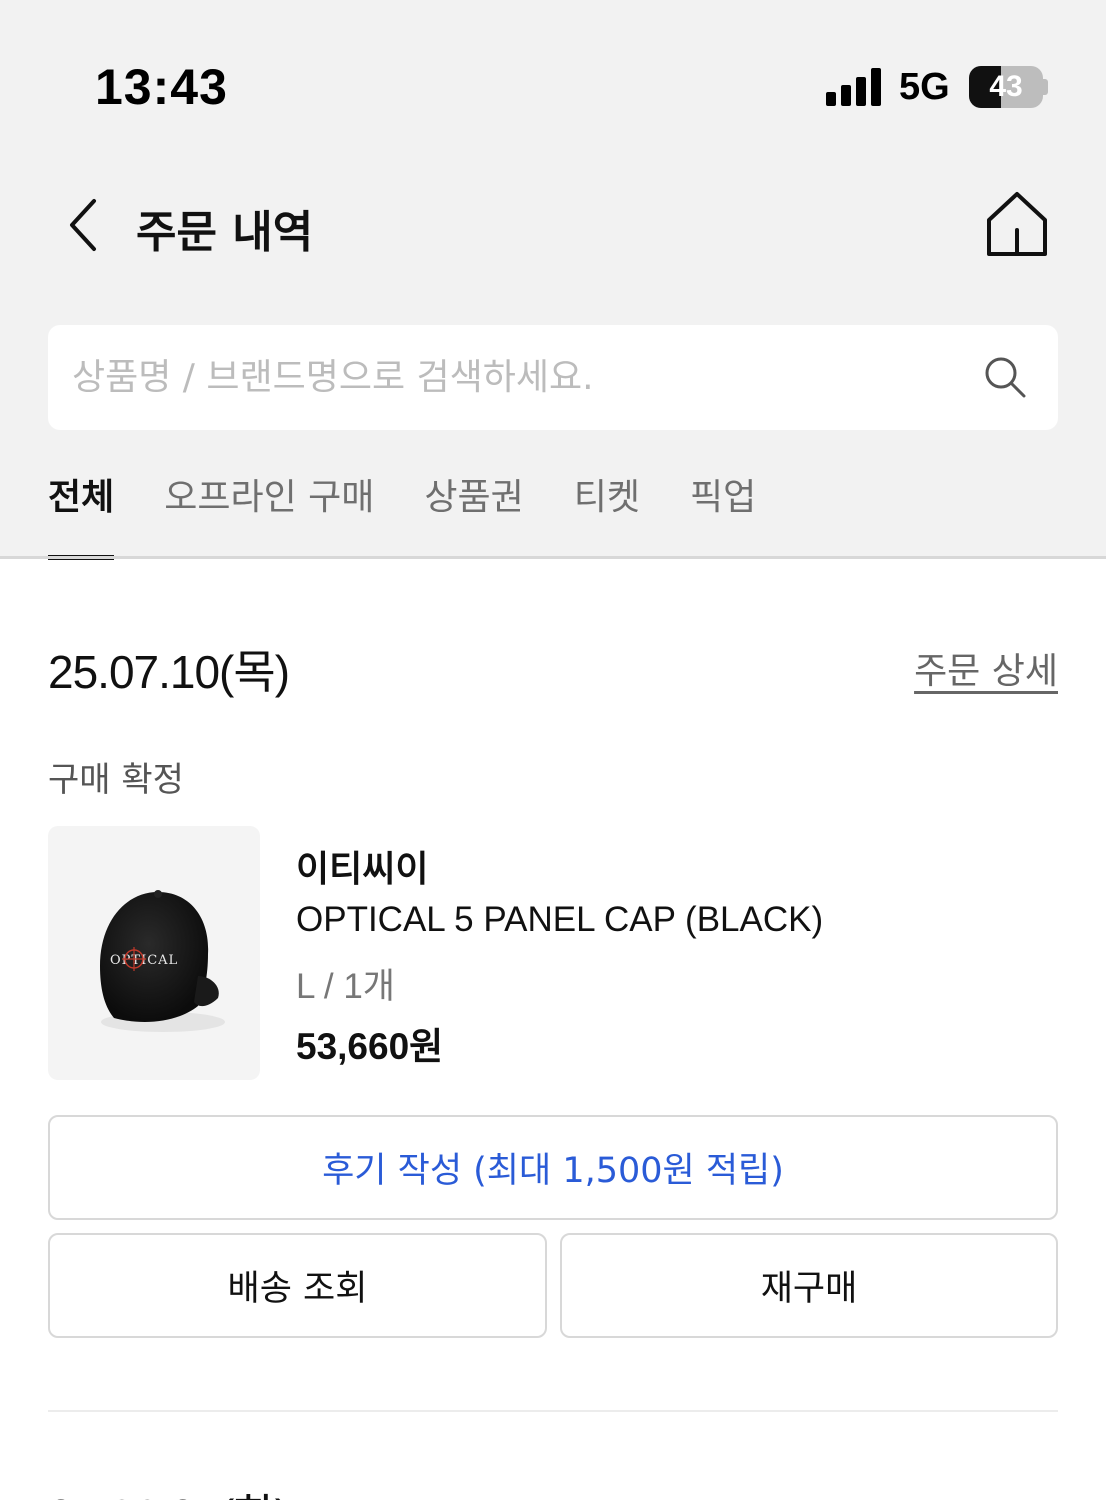 The width and height of the screenshot is (1106, 1500). I want to click on section-divider, so click(553, 1411).